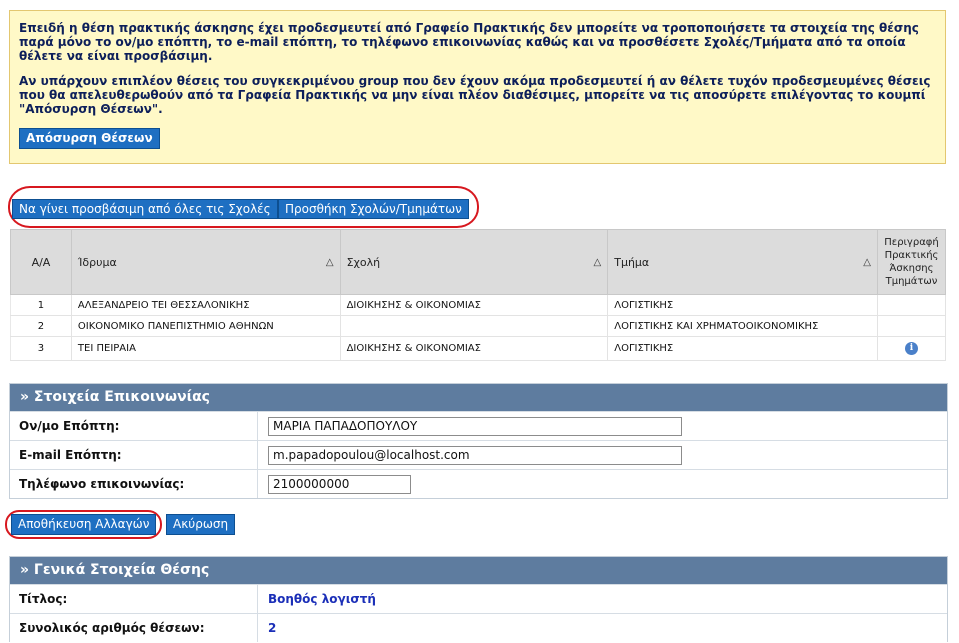 This screenshot has width=959, height=643. I want to click on supervisor-label: Ον/μο Επόπτη:, so click(134, 426).